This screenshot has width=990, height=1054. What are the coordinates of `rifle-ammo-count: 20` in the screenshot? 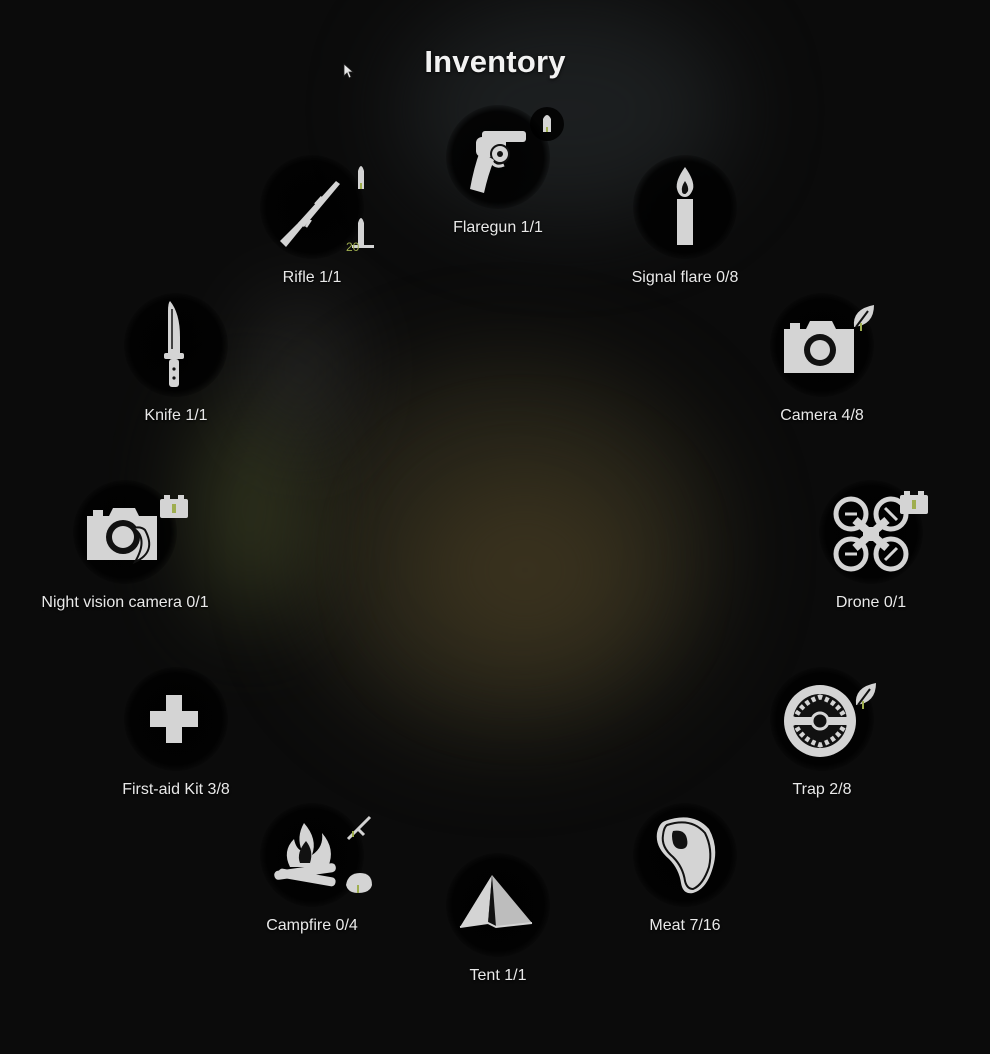 It's located at (353, 247).